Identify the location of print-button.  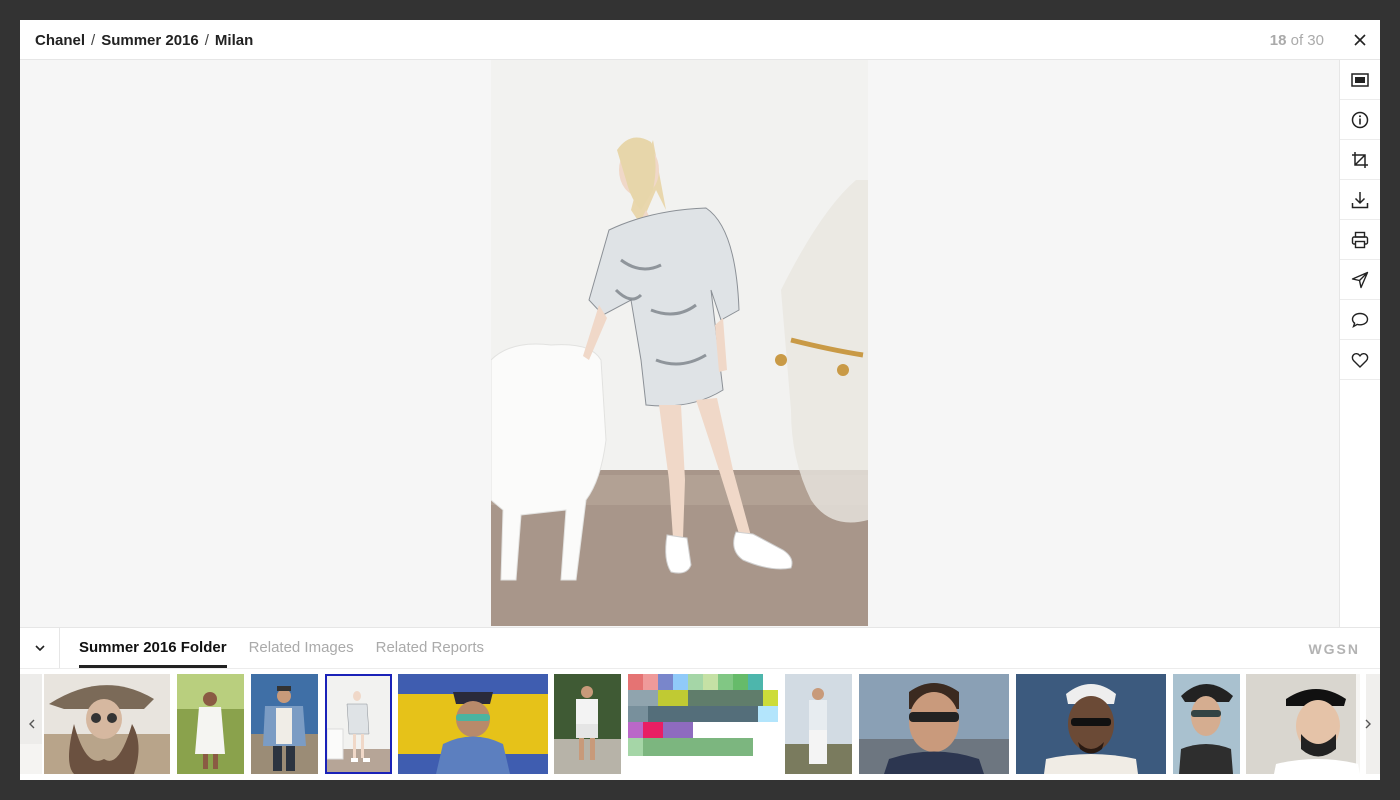
(1360, 240).